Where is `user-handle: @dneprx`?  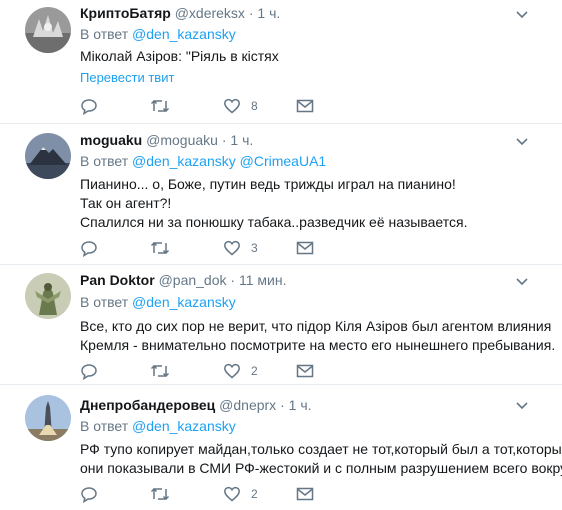
user-handle: @dneprx is located at coordinates (247, 405).